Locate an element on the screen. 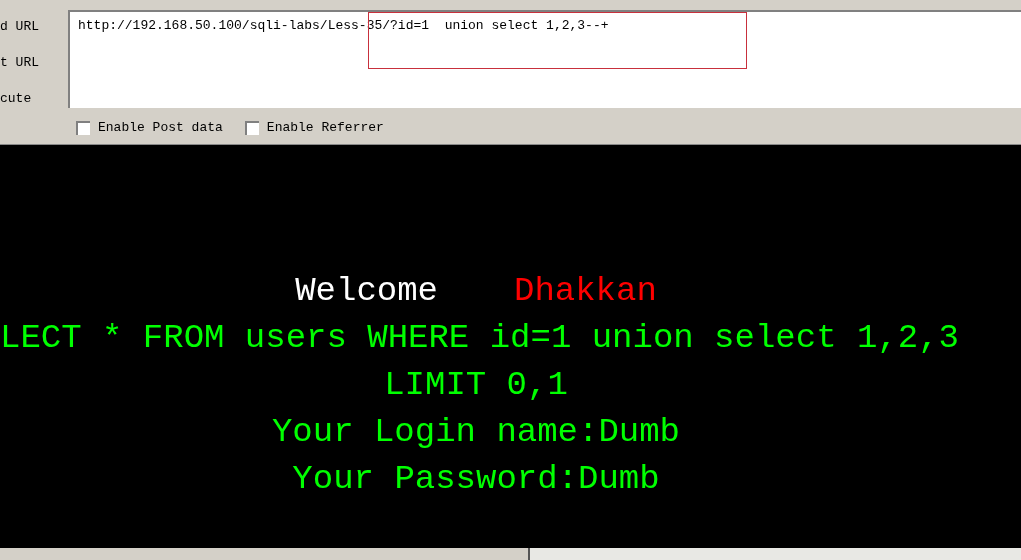  welcome-text: Welcome is located at coordinates (366, 291).